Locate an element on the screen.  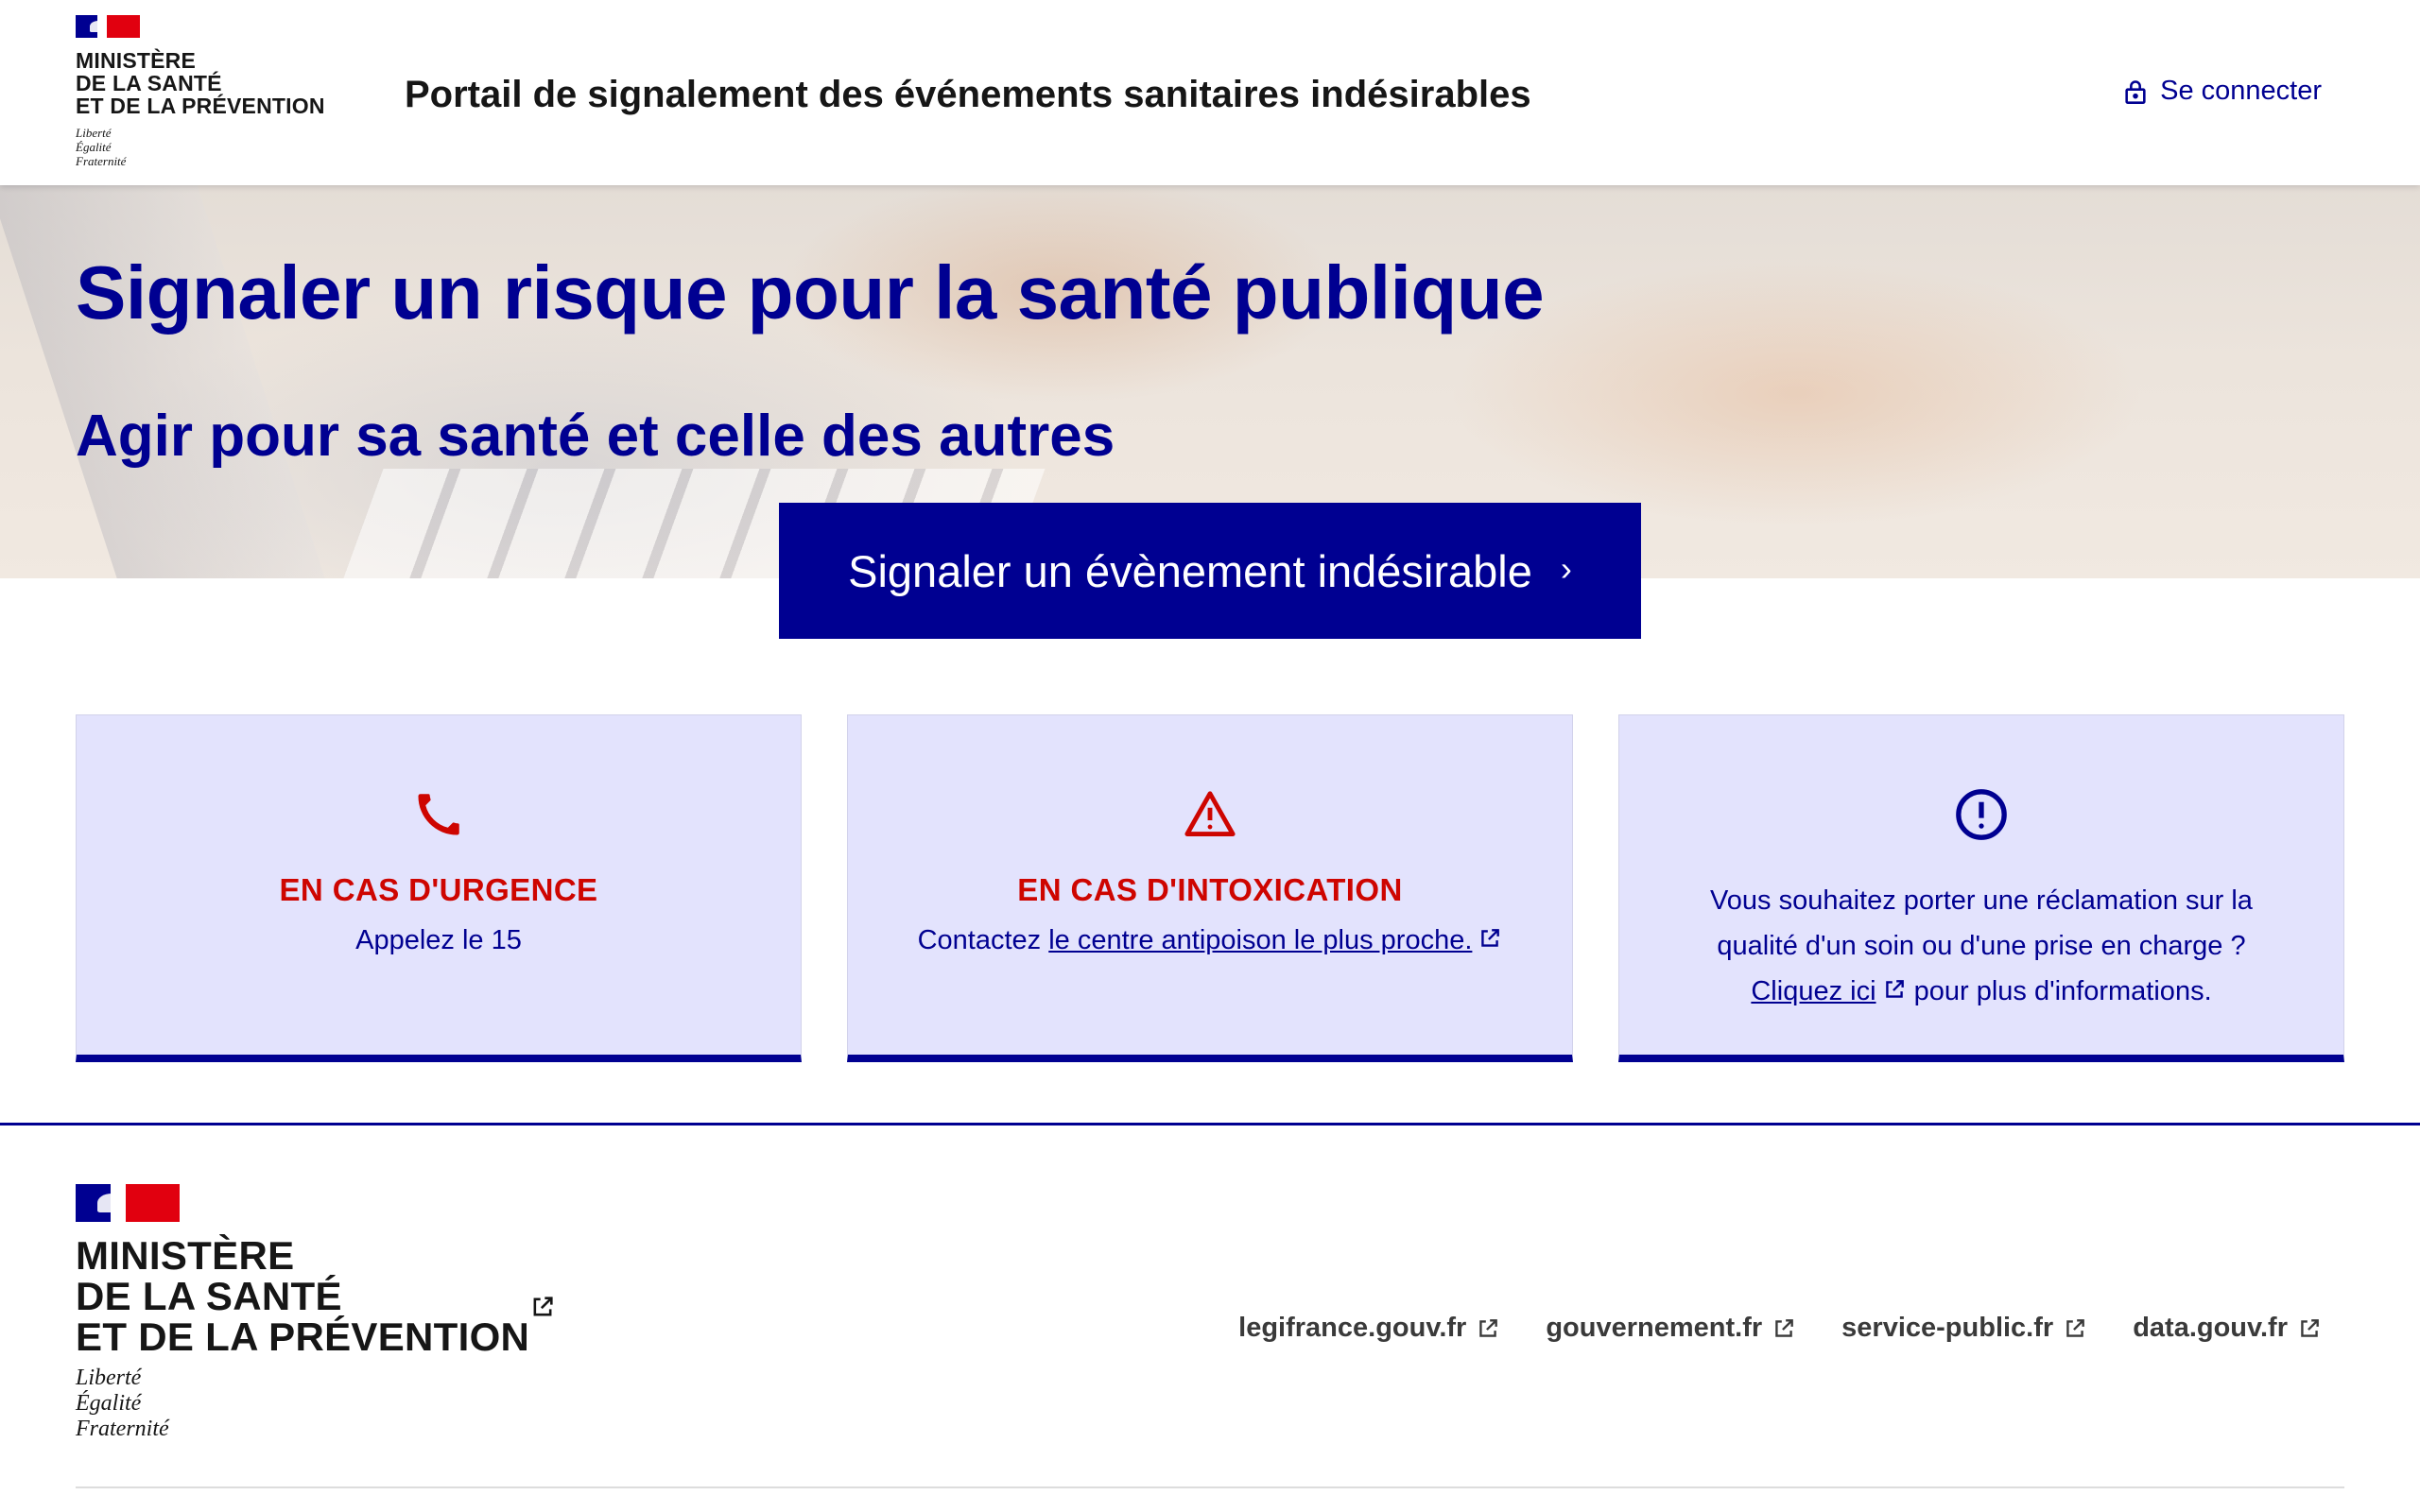
report-event-button: Signaler un évènement indésirable › is located at coordinates (1210, 571).